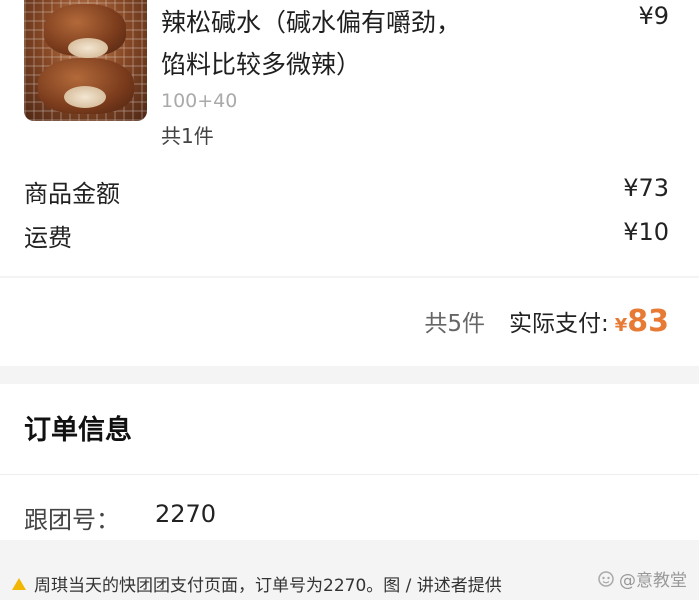 This screenshot has height=600, width=699. What do you see at coordinates (646, 232) in the screenshot?
I see `shipping-value: ¥10` at bounding box center [646, 232].